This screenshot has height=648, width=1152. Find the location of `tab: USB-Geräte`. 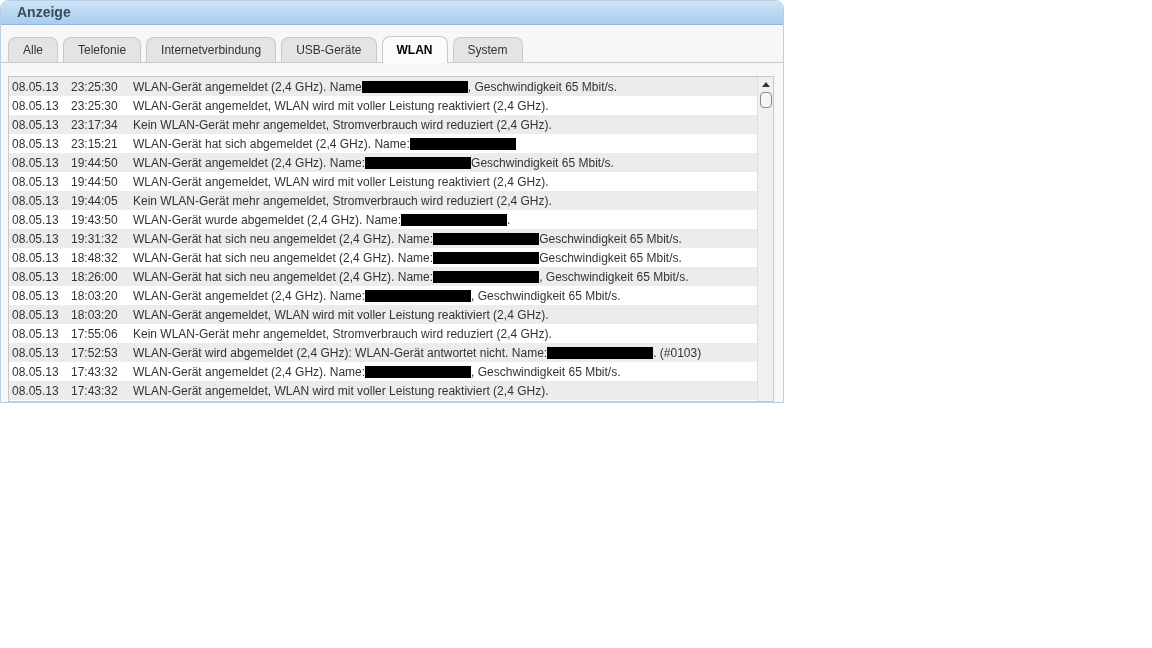

tab: USB-Geräte is located at coordinates (329, 49).